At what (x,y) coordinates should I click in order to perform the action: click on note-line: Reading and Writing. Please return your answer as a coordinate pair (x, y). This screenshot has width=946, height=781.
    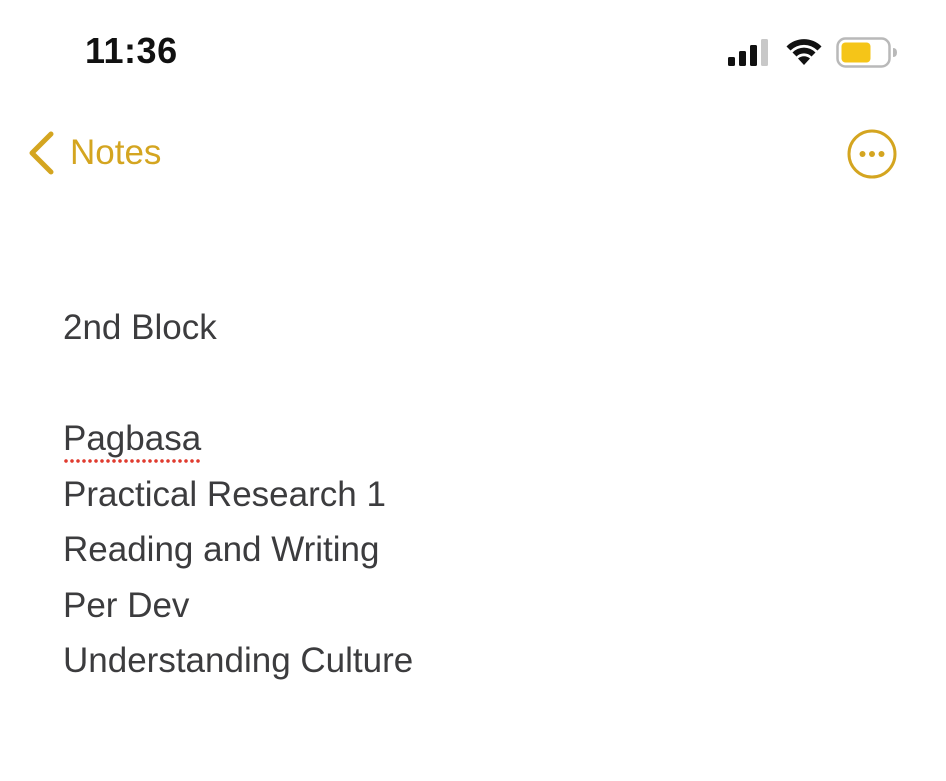
    Looking at the image, I should click on (221, 549).